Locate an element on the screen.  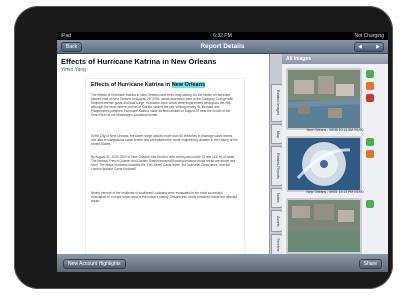
delete-image-button is located at coordinates (370, 98).